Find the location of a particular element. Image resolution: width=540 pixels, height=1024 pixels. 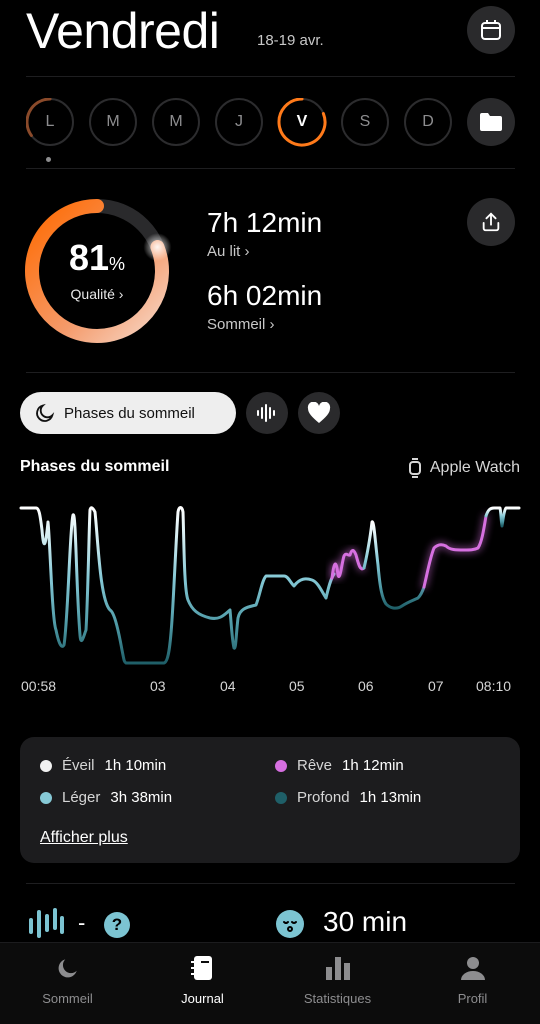

share-icon is located at coordinates (491, 222).